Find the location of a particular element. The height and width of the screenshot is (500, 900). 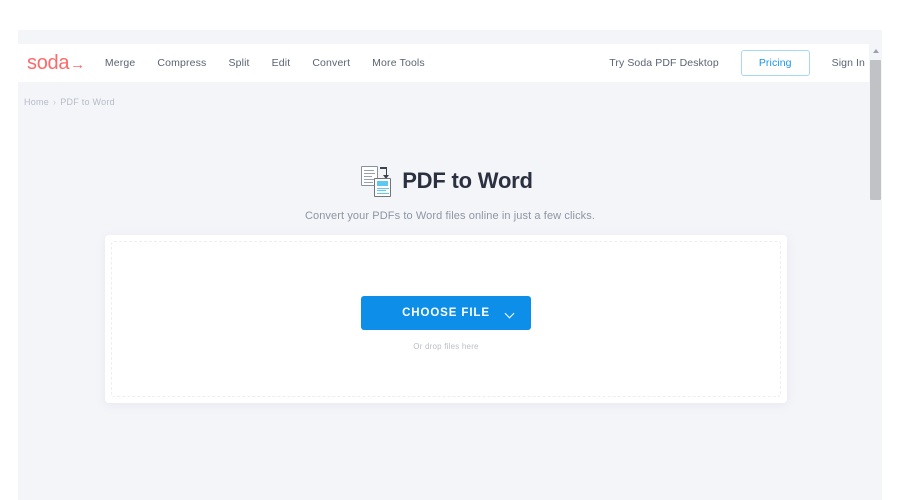

nav-item-compress: Compress is located at coordinates (181, 63).